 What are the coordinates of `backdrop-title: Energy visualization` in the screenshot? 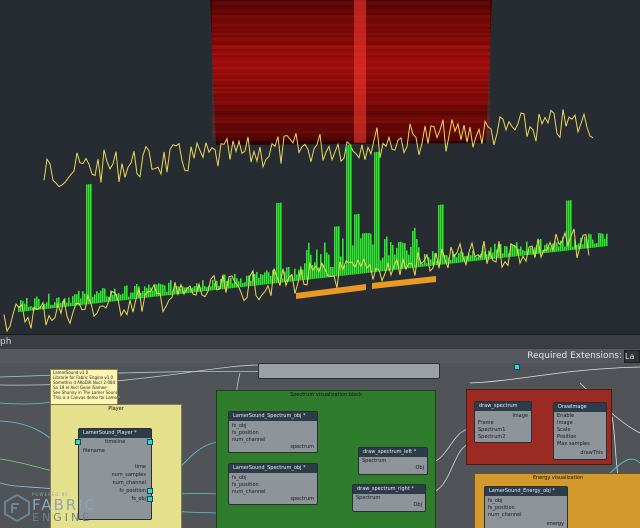 It's located at (558, 478).